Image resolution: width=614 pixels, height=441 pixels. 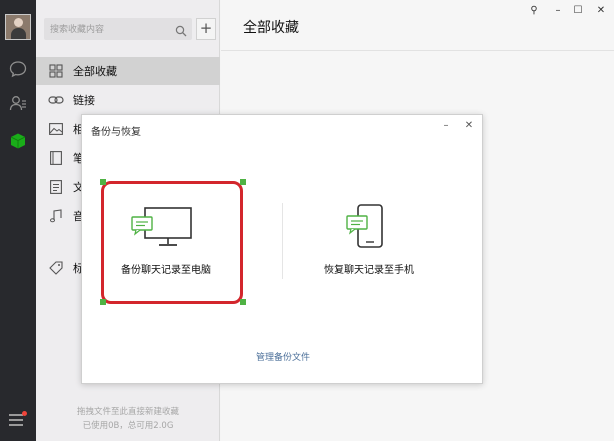 I want to click on menu-icon, so click(x=18, y=419).